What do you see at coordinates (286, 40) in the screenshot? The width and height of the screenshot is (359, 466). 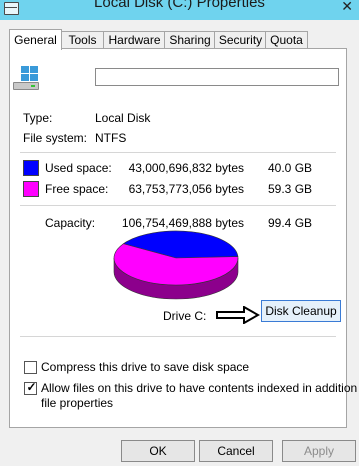 I see `tab-quota: Quota` at bounding box center [286, 40].